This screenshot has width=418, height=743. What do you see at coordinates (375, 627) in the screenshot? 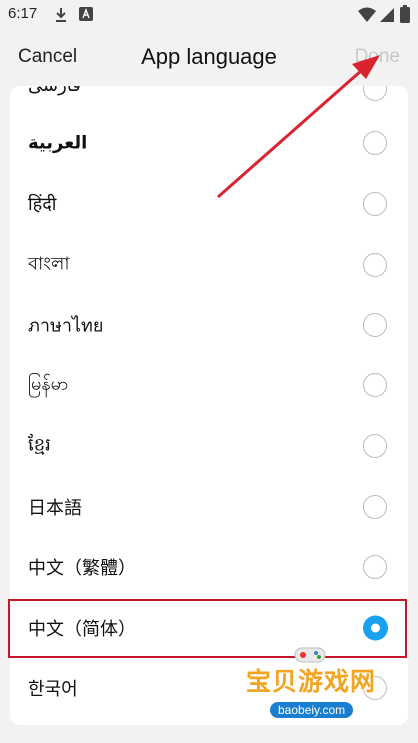
I see `radio-button-selected` at bounding box center [375, 627].